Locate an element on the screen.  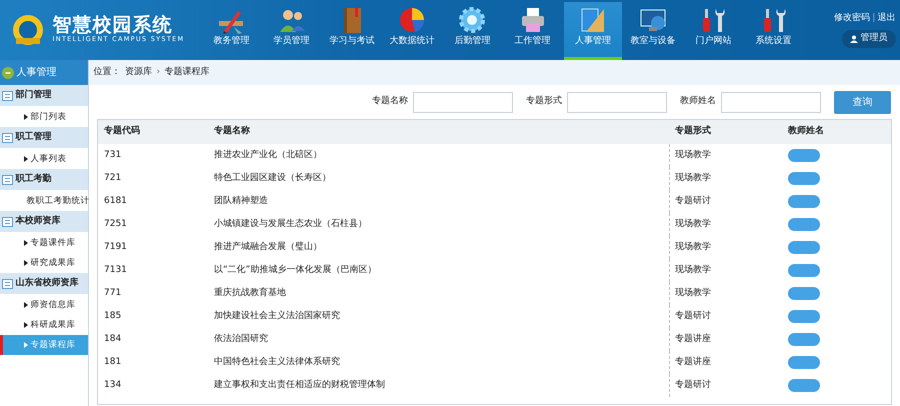
app-title: 智慧校园系统 is located at coordinates (113, 25).